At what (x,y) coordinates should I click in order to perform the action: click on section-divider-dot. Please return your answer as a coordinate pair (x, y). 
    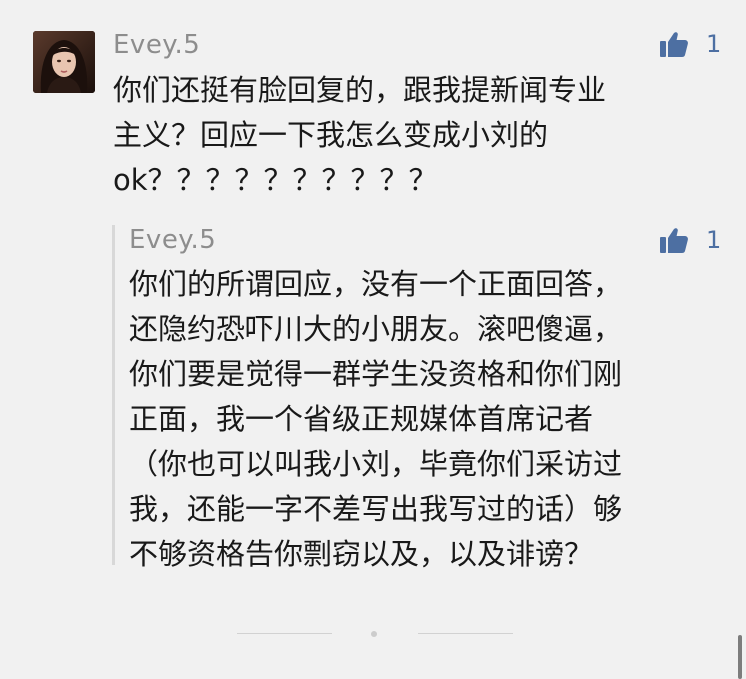
    Looking at the image, I should click on (374, 634).